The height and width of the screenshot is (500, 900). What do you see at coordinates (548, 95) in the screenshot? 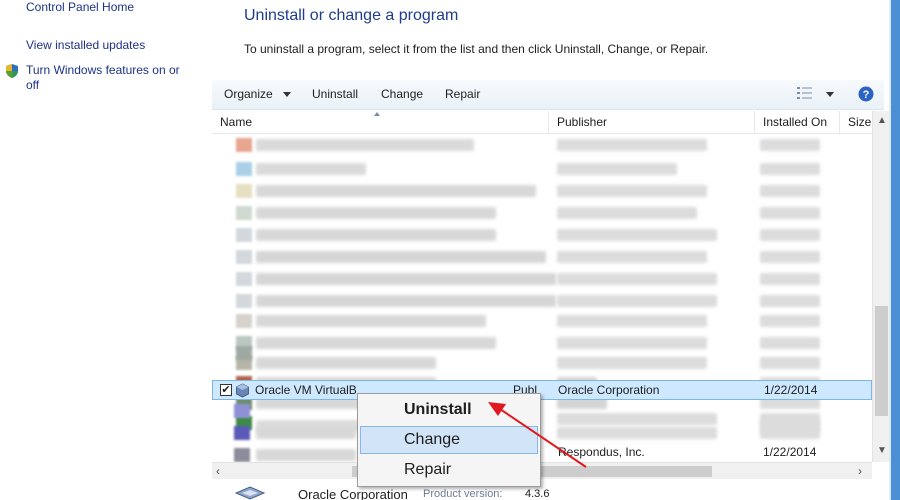
I see `command-toolbar: Organize Uninstall Change Repair` at bounding box center [548, 95].